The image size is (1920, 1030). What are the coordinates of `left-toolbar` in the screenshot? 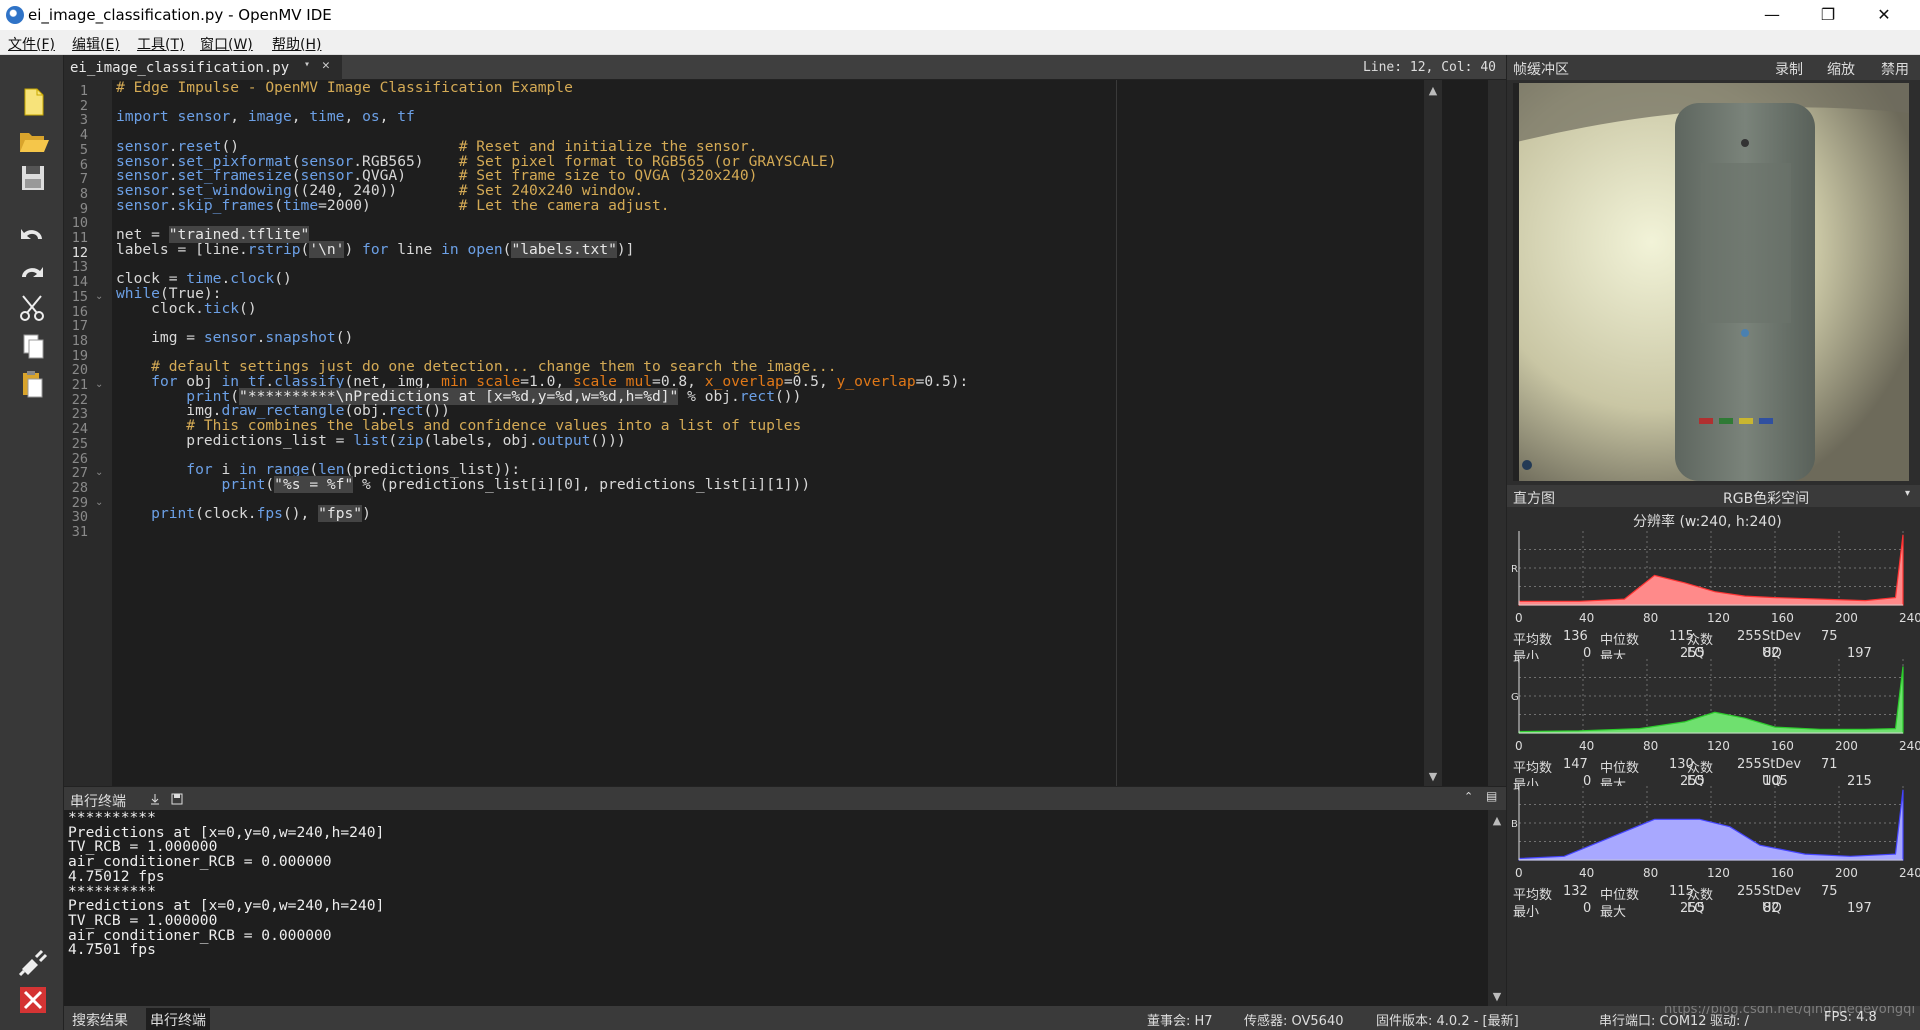 It's located at (32, 542).